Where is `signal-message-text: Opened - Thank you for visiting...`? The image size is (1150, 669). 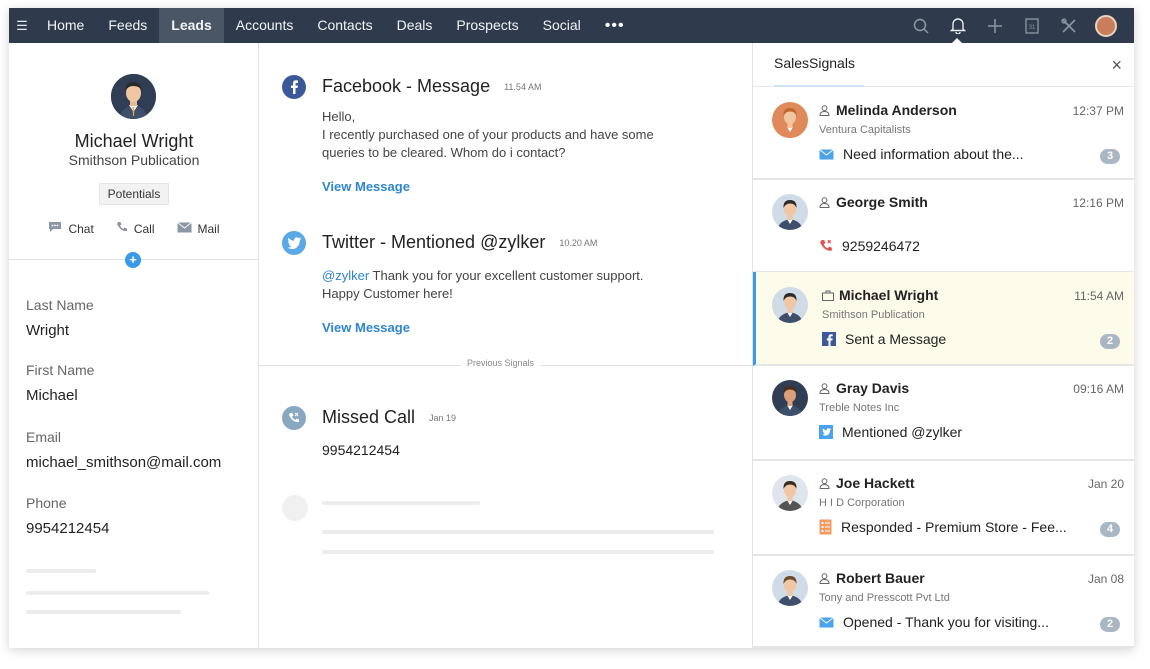 signal-message-text: Opened - Thank you for visiting... is located at coordinates (946, 622).